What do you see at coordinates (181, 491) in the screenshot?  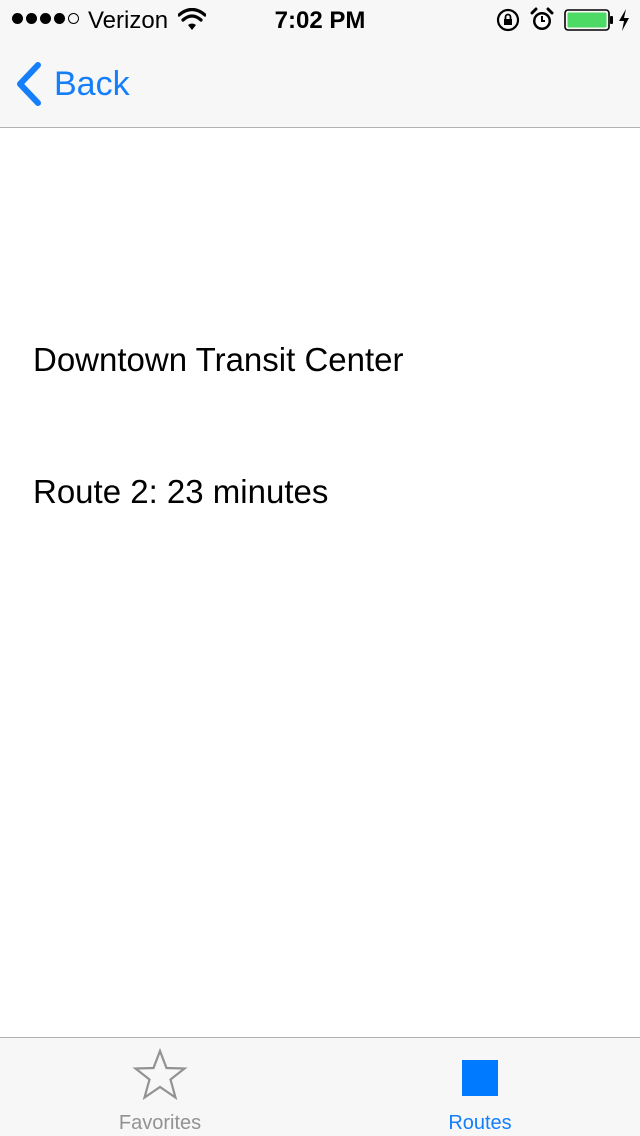 I see `route-arrival-time: Route 2: 23 minutes` at bounding box center [181, 491].